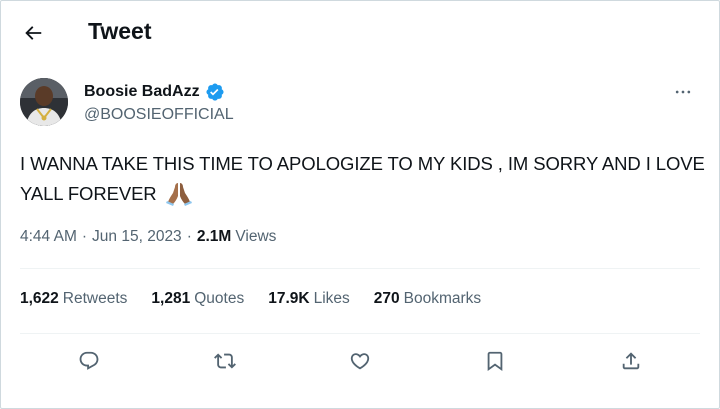 This screenshot has height=409, width=720. I want to click on stat-retweets: 1,622 Retweets, so click(73, 299).